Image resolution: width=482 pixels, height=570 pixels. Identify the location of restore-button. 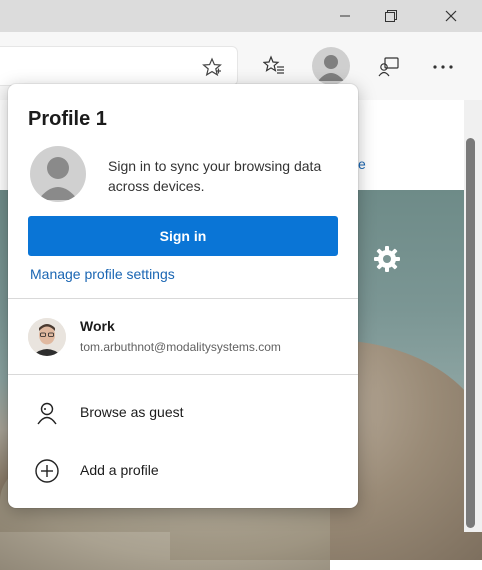
(391, 16).